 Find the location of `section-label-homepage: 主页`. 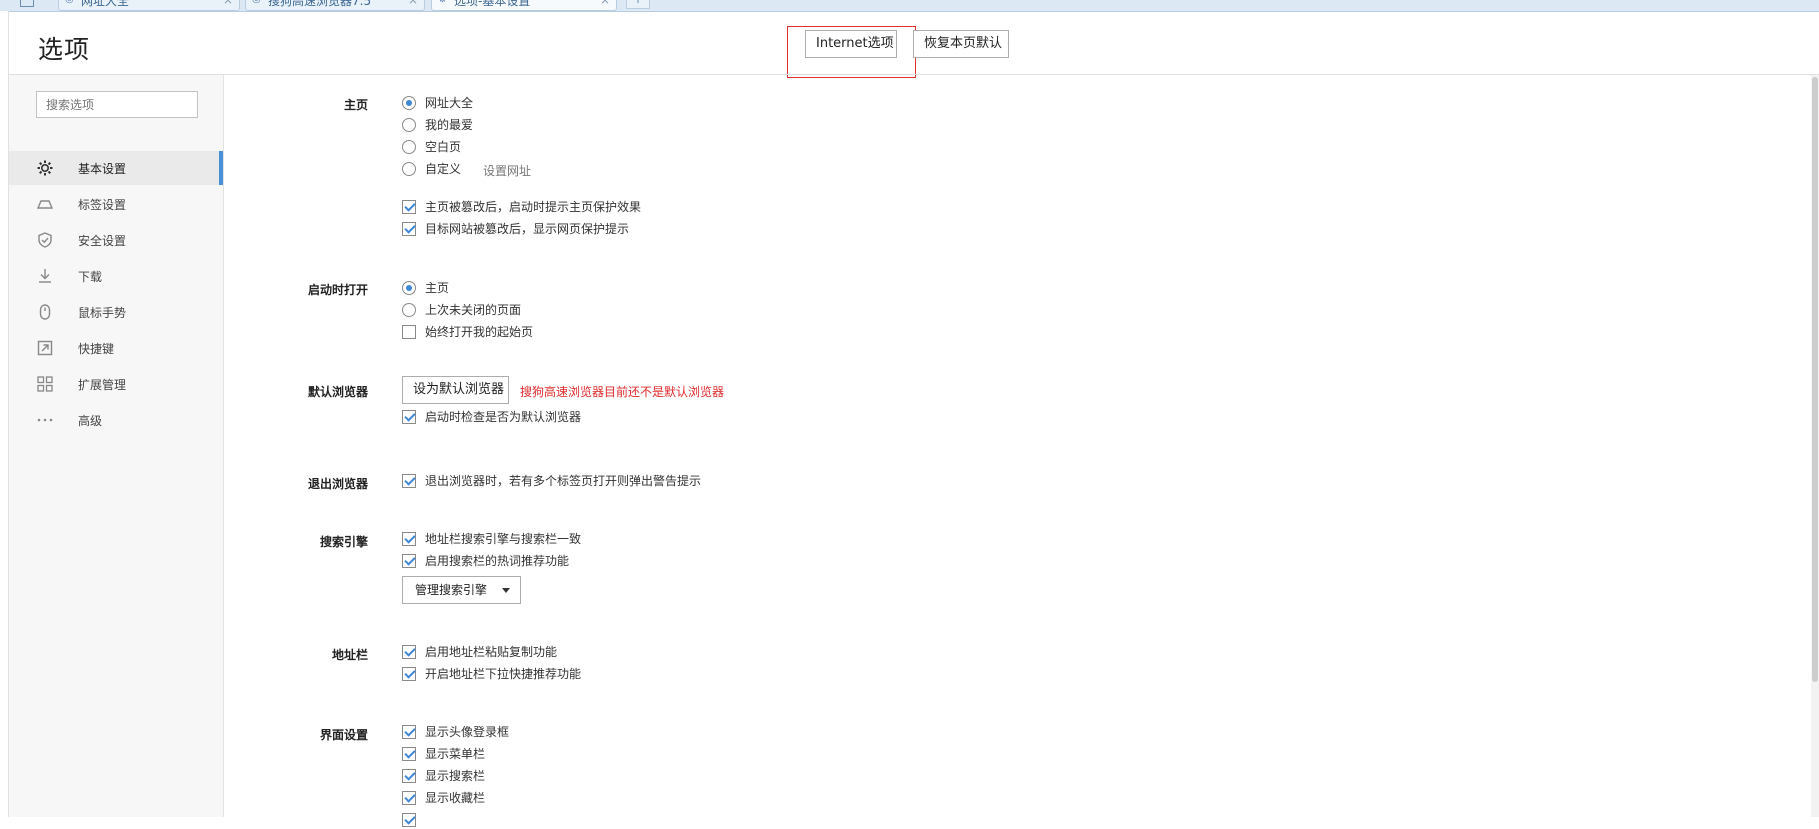

section-label-homepage: 主页 is located at coordinates (355, 105).